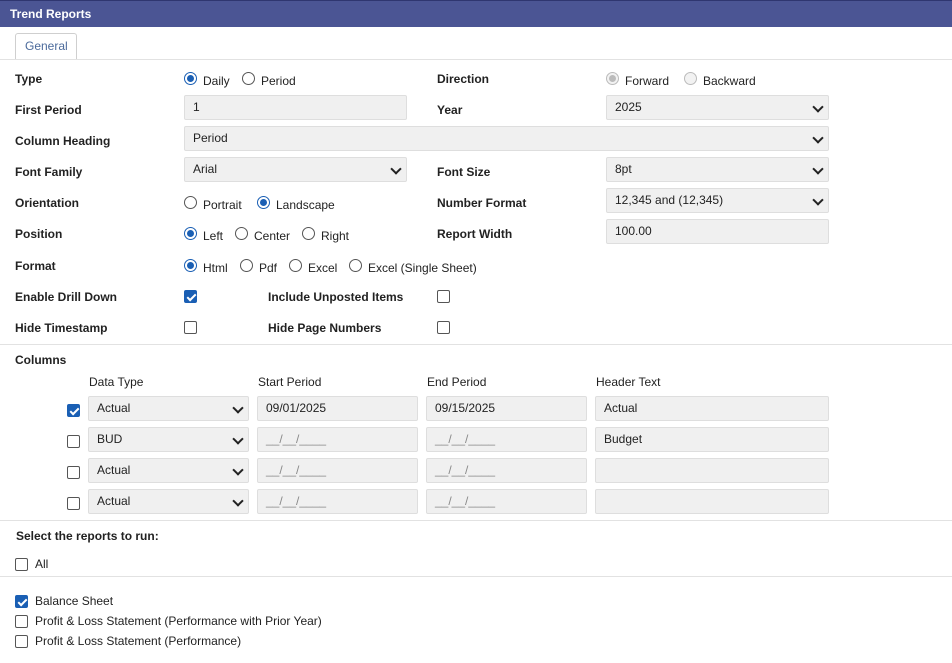  Describe the element at coordinates (47, 203) in the screenshot. I see `orientation-label: Orientation` at that location.